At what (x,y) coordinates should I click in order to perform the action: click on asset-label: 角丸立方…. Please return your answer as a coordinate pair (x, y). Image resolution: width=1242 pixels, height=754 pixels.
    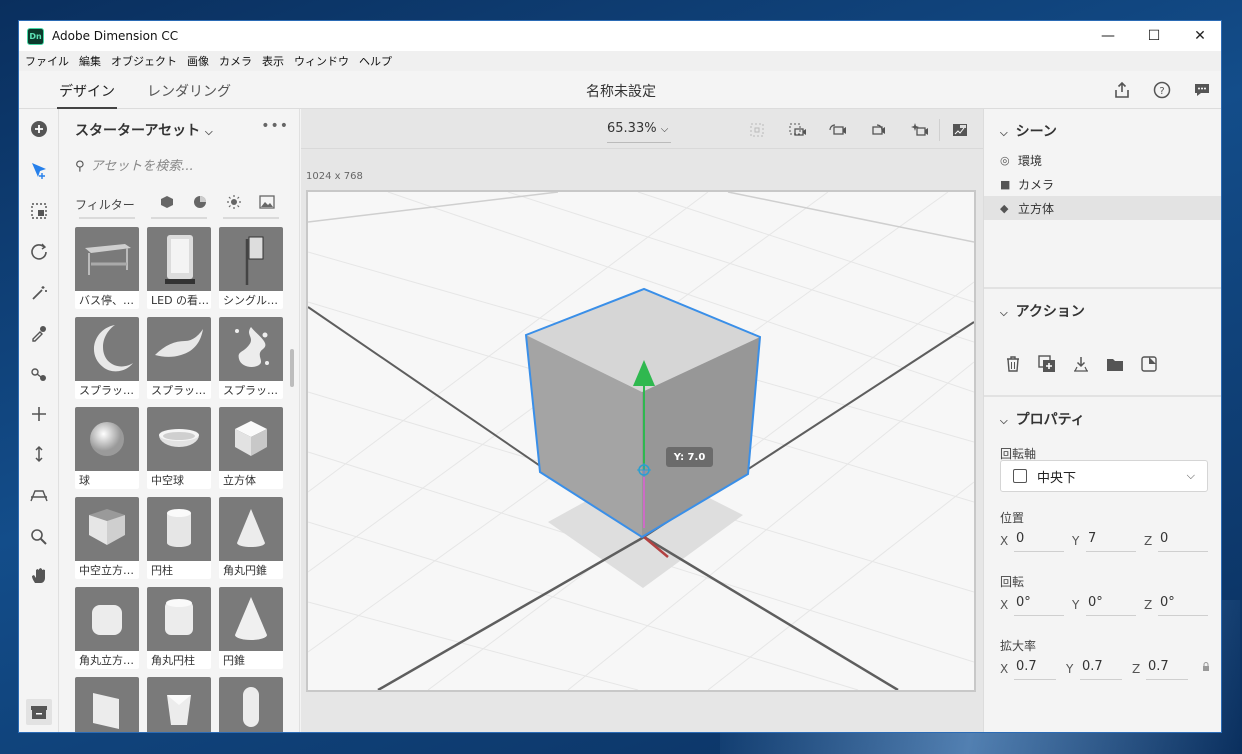
    Looking at the image, I should click on (106, 660).